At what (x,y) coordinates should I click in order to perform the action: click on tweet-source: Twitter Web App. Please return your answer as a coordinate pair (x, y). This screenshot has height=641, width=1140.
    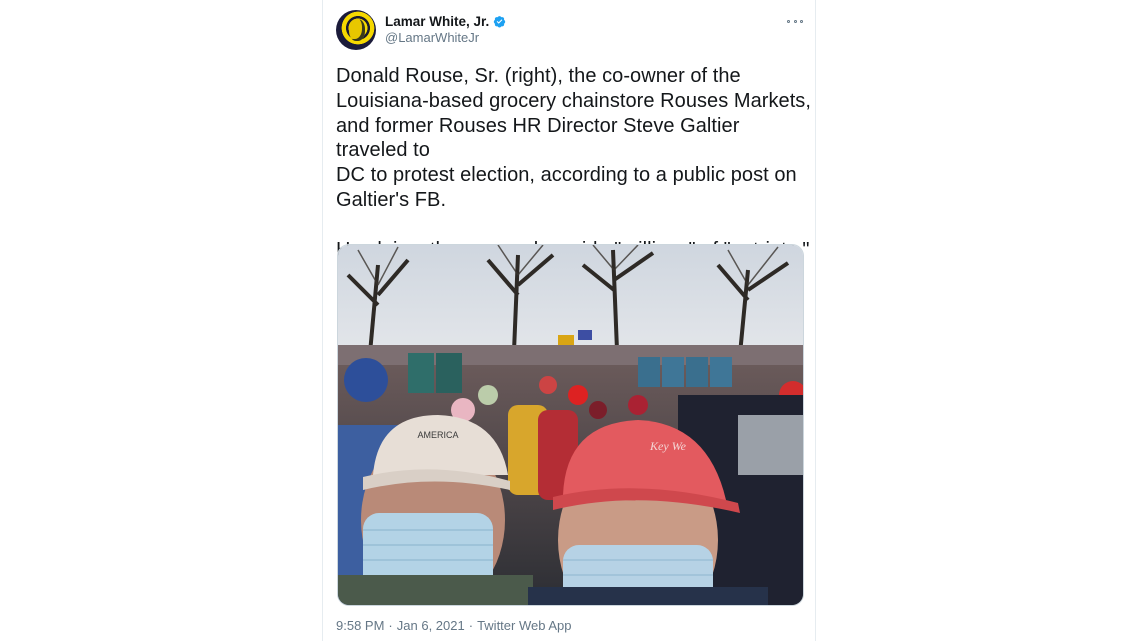
    Looking at the image, I should click on (524, 625).